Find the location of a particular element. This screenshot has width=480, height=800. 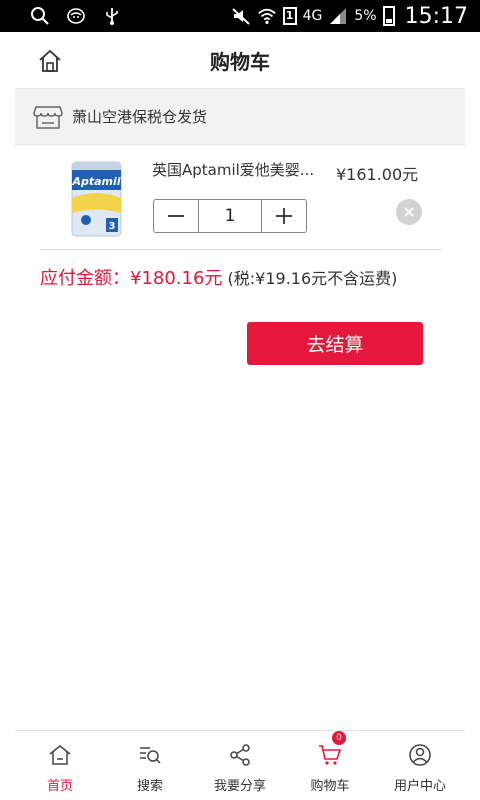

can-stage-text: 3 is located at coordinates (112, 226).